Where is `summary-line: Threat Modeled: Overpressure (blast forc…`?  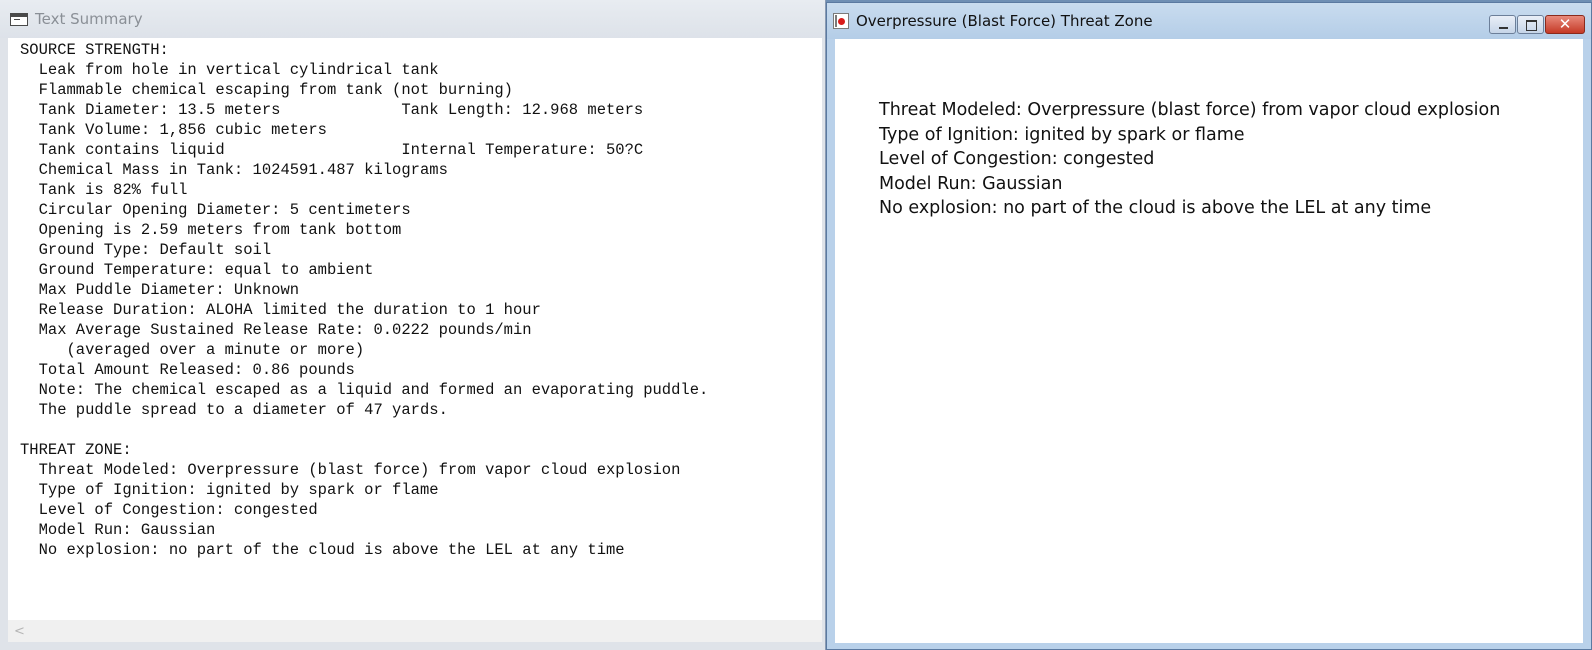
summary-line: Threat Modeled: Overpressure (blast forc… is located at coordinates (350, 470).